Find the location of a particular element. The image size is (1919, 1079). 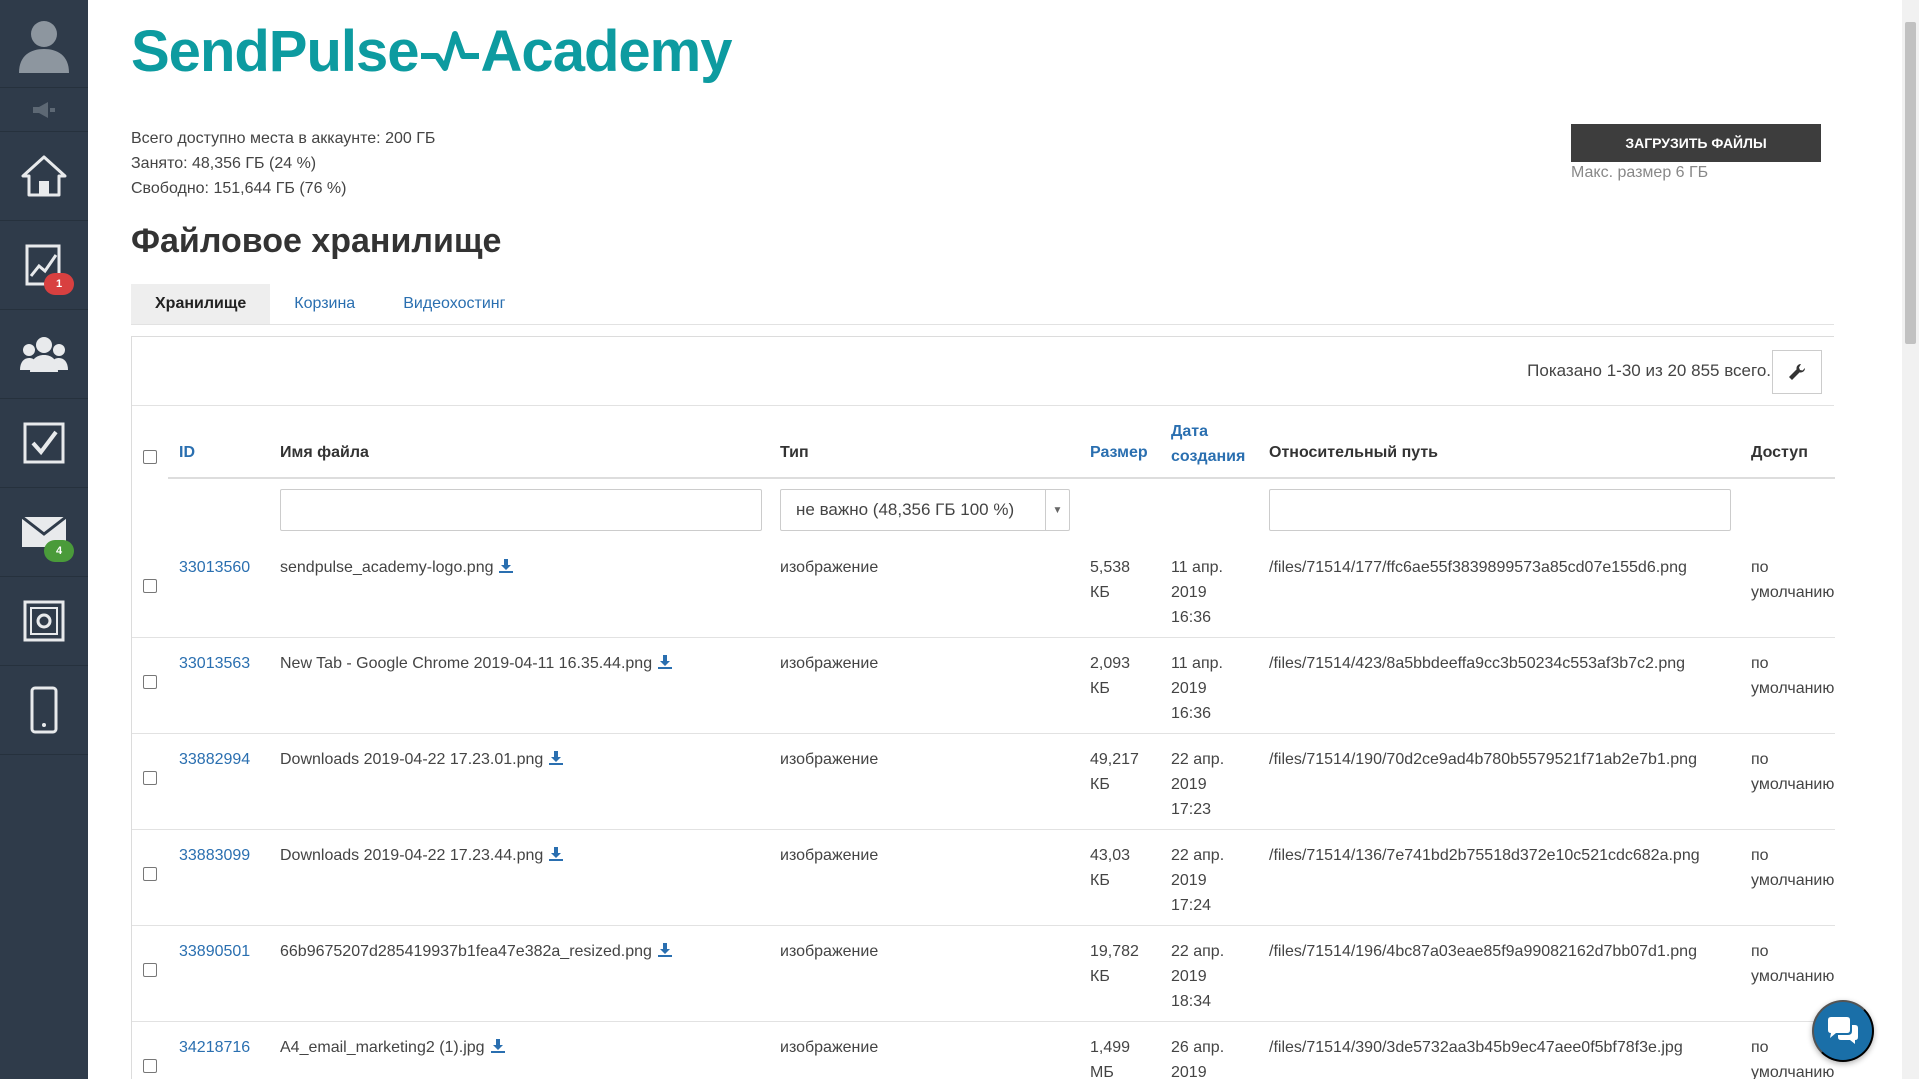

column-header-id: ID is located at coordinates (187, 453).